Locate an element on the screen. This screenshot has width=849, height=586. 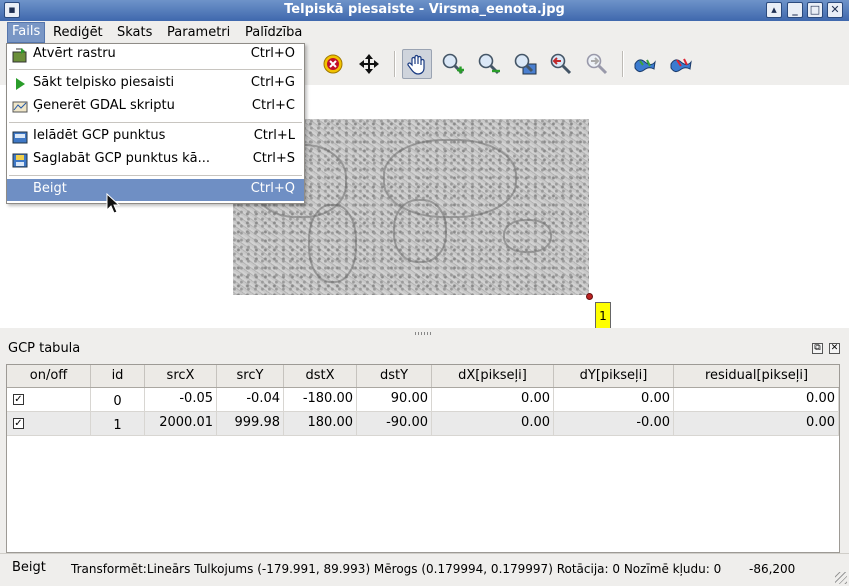
menu-item-quit: Beigt Ctrl+Q is located at coordinates (155, 190).